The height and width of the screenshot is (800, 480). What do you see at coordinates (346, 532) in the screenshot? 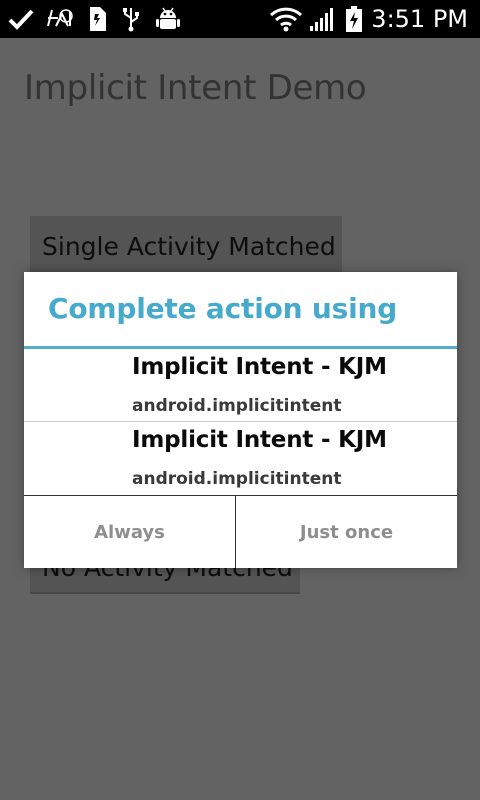
I see `just-once-button: Just once` at bounding box center [346, 532].